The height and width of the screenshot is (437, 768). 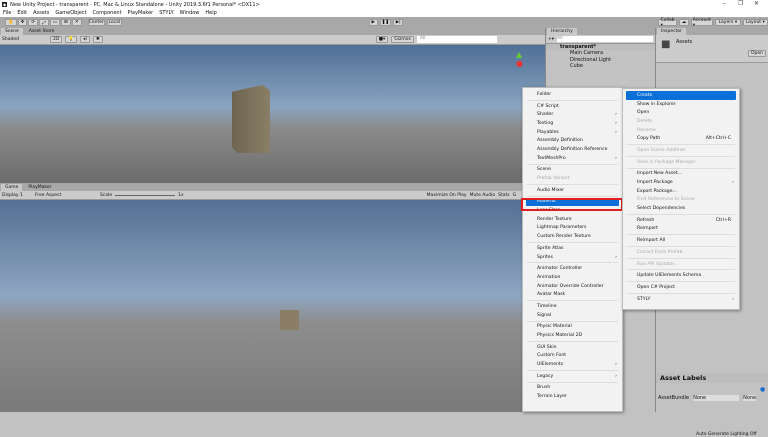 I want to click on camera-dropdown: ■▾, so click(x=382, y=39).